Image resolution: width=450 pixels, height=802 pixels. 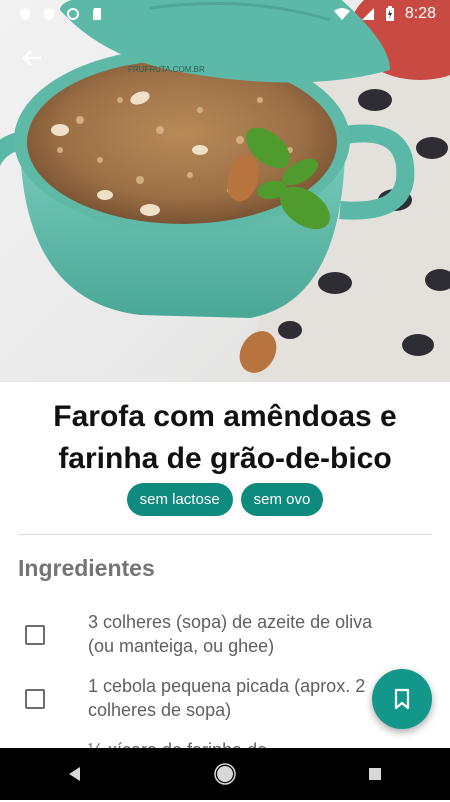 I want to click on nav-back-button, so click(x=75, y=774).